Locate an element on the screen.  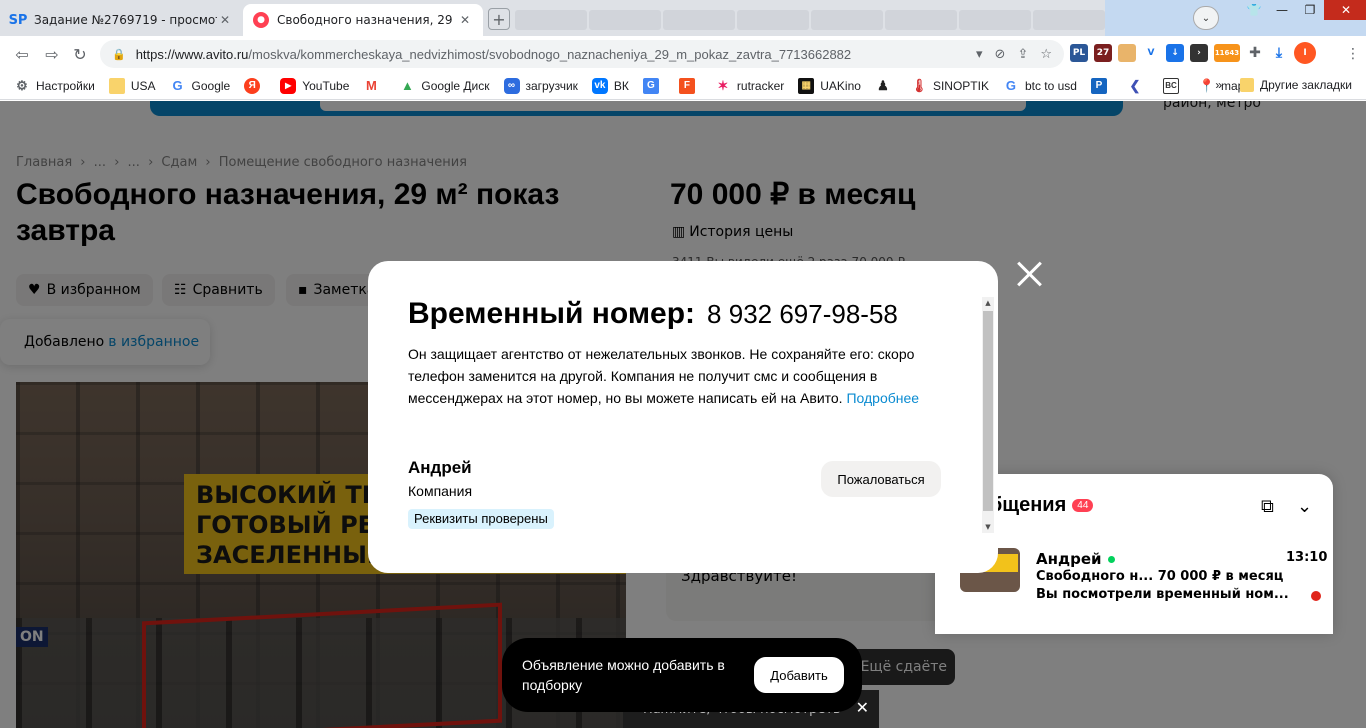
bookmark-gmail: M is located at coordinates (374, 86).